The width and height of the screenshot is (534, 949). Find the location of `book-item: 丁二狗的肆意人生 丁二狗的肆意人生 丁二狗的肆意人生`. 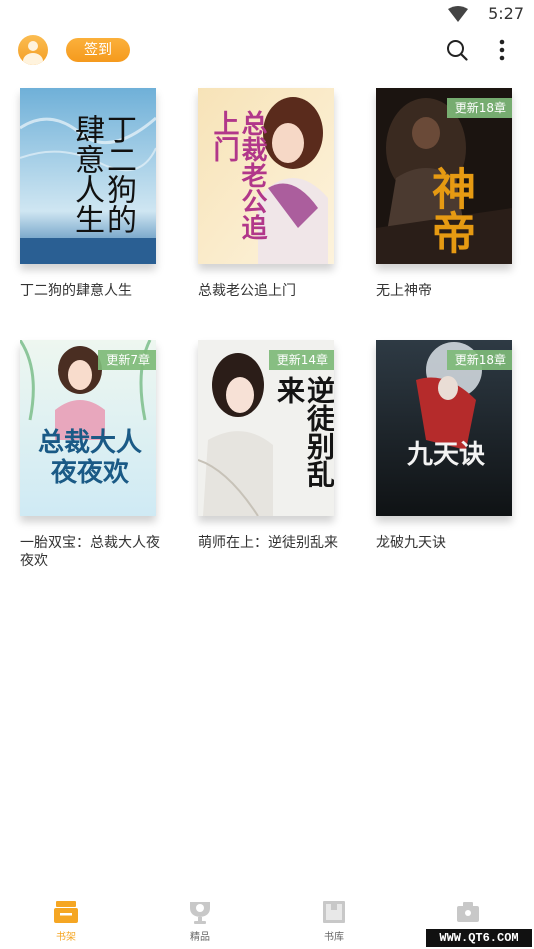

book-item: 丁二狗的肆意人生 丁二狗的肆意人生 丁二狗的肆意人生 is located at coordinates (88, 194).